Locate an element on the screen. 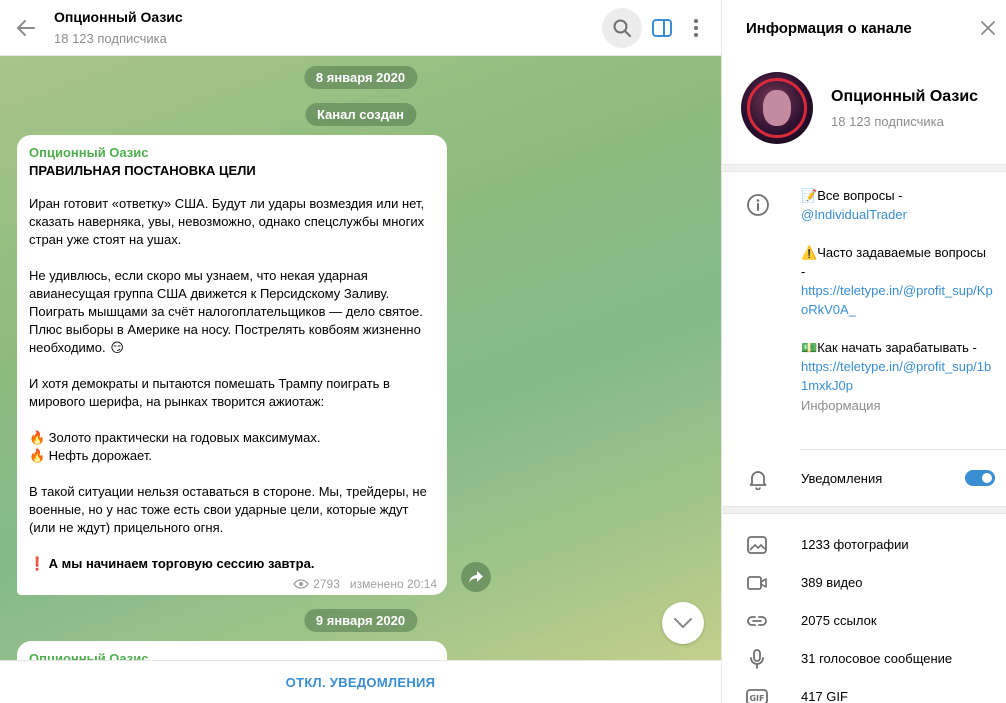 The image size is (1006, 703). memo-emoji-icon: 📝 is located at coordinates (809, 195).